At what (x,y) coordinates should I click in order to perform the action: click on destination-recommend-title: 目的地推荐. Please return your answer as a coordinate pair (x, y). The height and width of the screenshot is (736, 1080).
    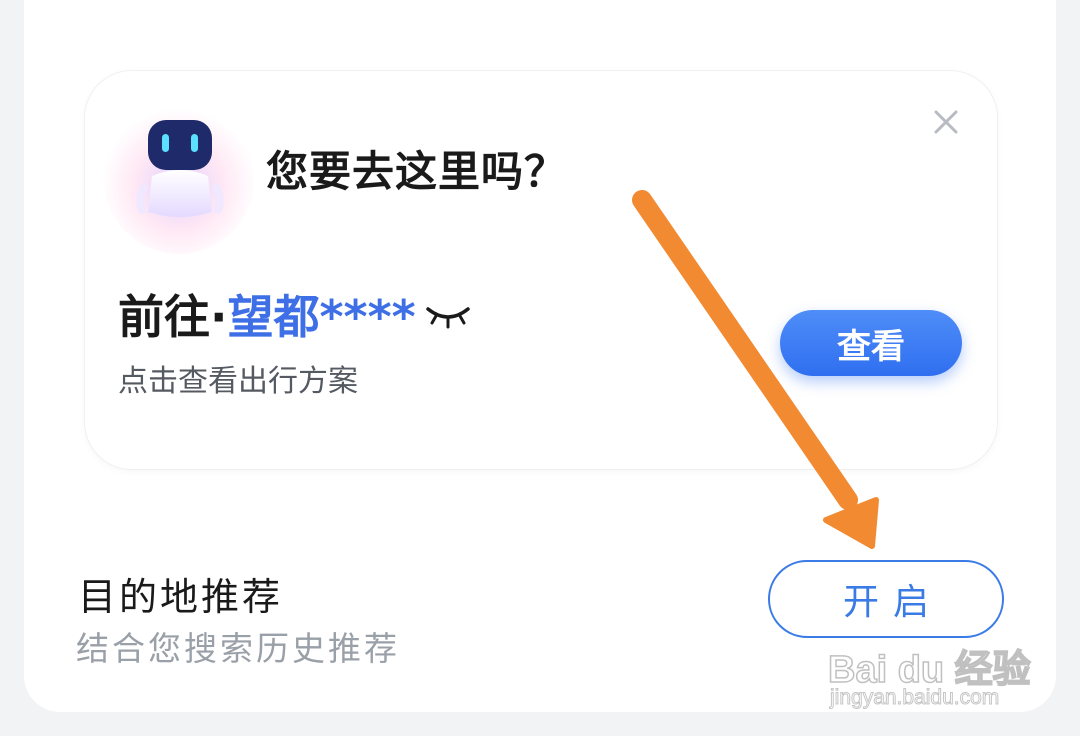
    Looking at the image, I should click on (181, 597).